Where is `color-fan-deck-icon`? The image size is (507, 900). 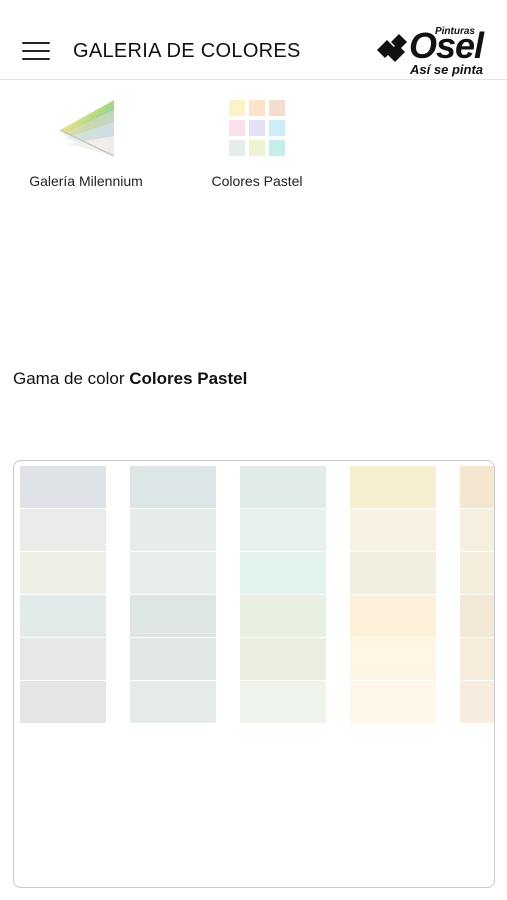 color-fan-deck-icon is located at coordinates (87, 128).